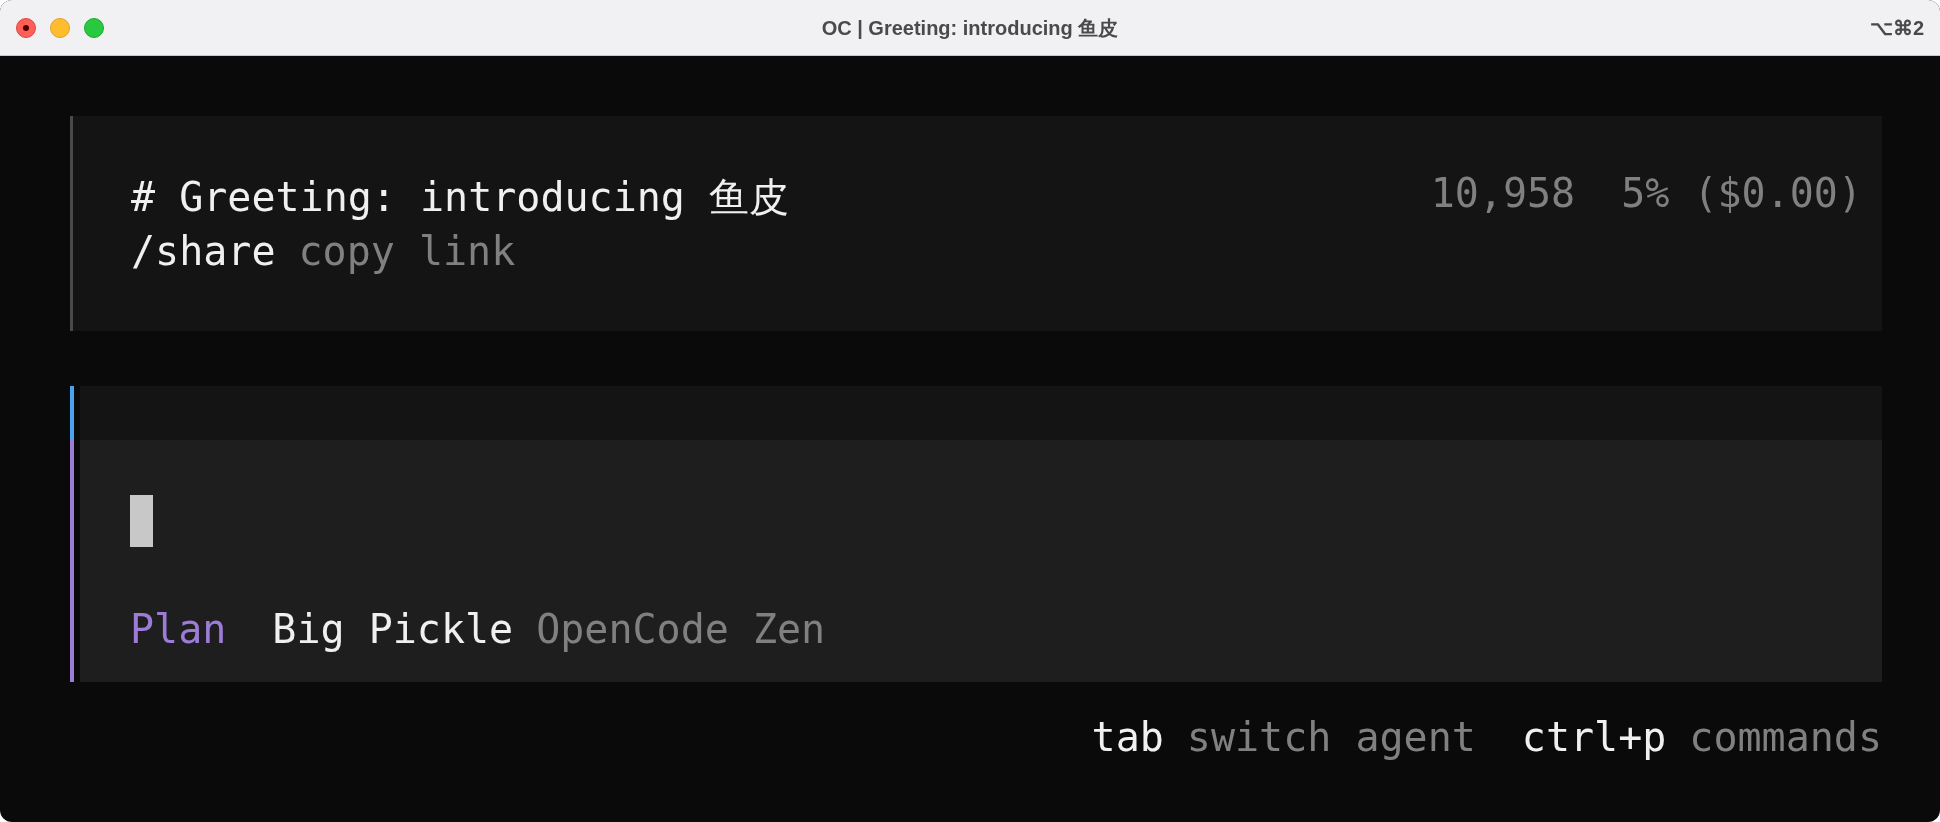  Describe the element at coordinates (407, 251) in the screenshot. I see `command-hint: copy link` at that location.